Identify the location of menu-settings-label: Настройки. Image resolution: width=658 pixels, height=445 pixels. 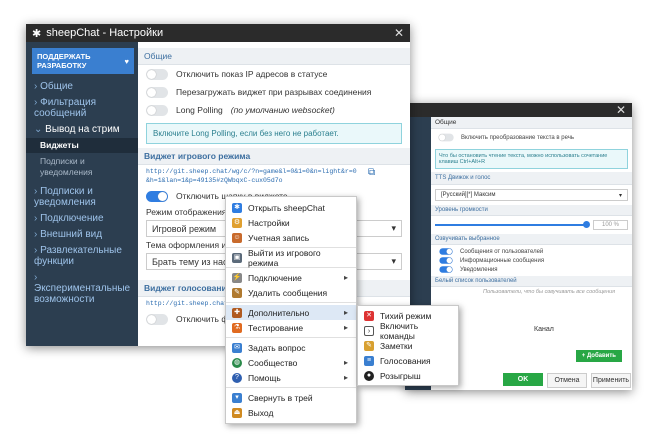
(269, 222).